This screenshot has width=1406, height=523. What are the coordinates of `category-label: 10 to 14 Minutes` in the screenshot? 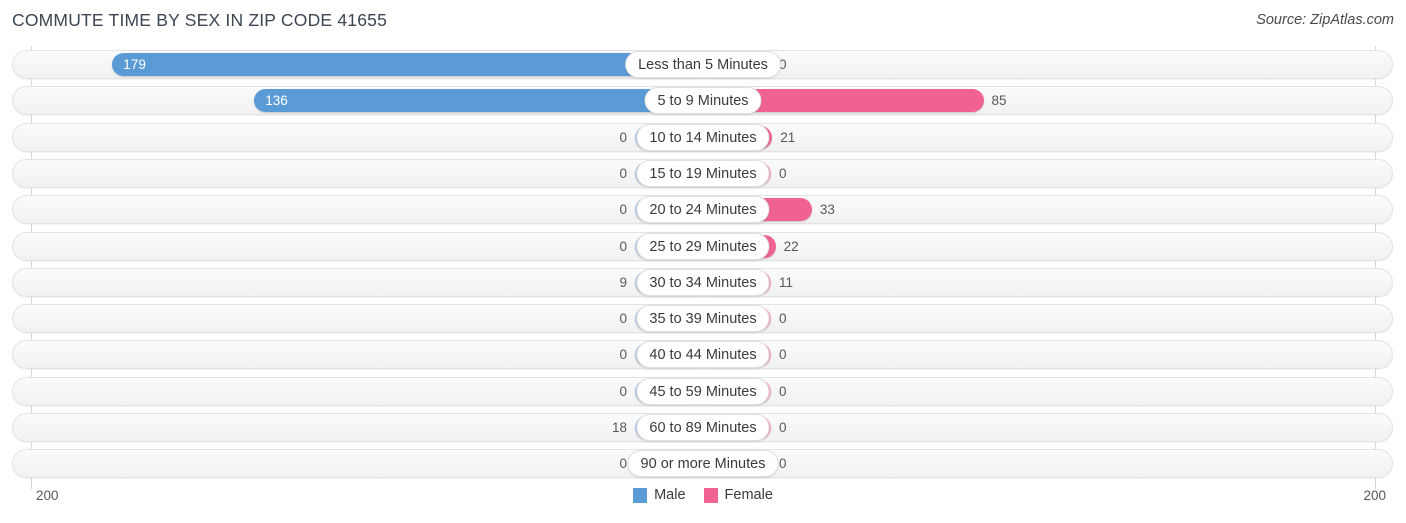 It's located at (703, 137).